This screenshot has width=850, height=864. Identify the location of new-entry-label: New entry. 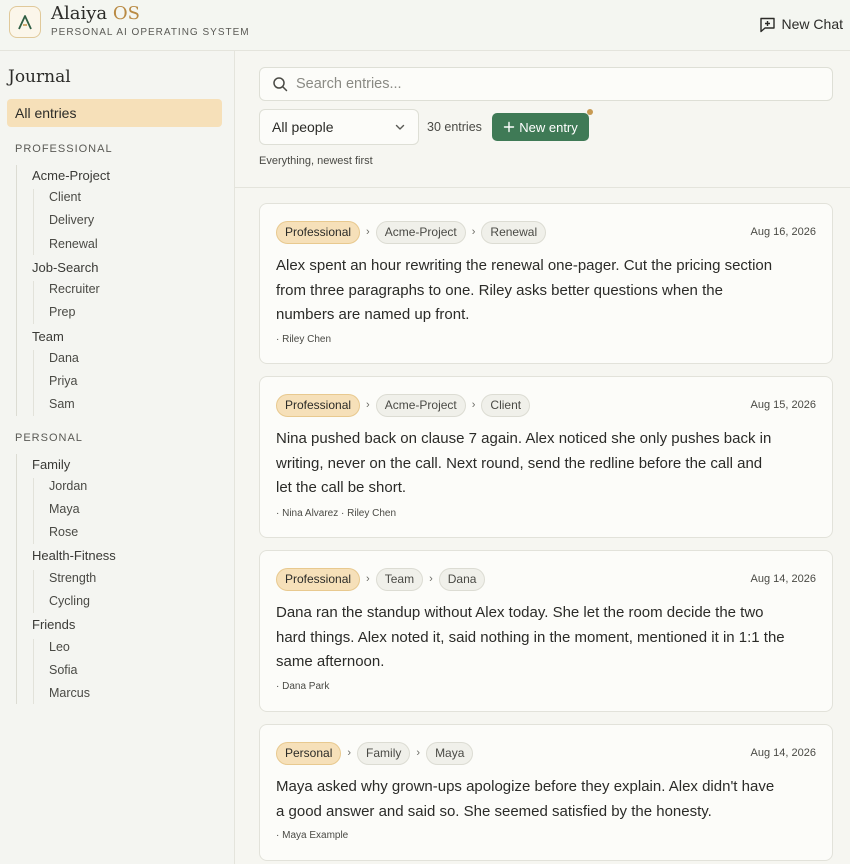
(548, 127).